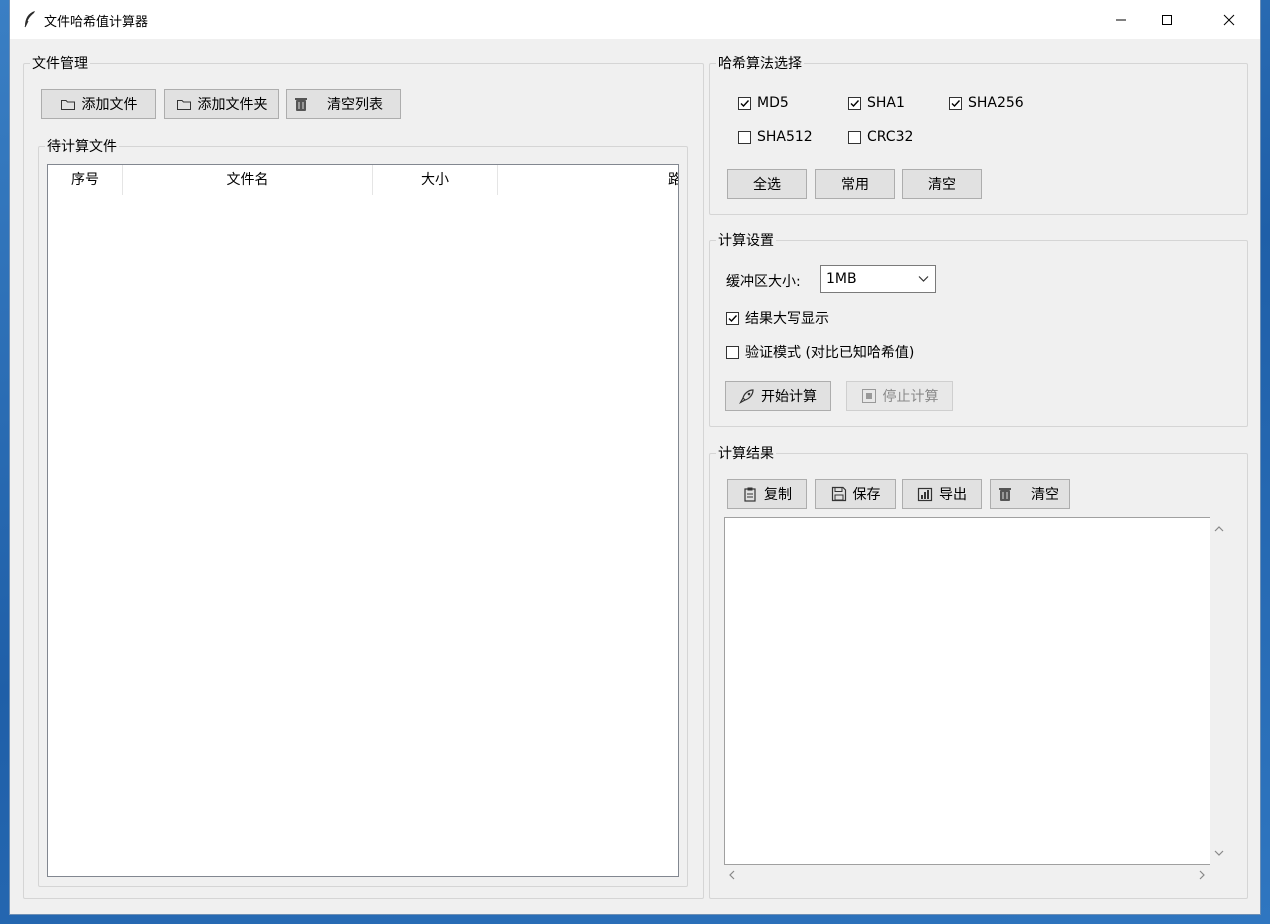 Image resolution: width=1270 pixels, height=924 pixels. What do you see at coordinates (750, 494) in the screenshot?
I see `clipboard-icon` at bounding box center [750, 494].